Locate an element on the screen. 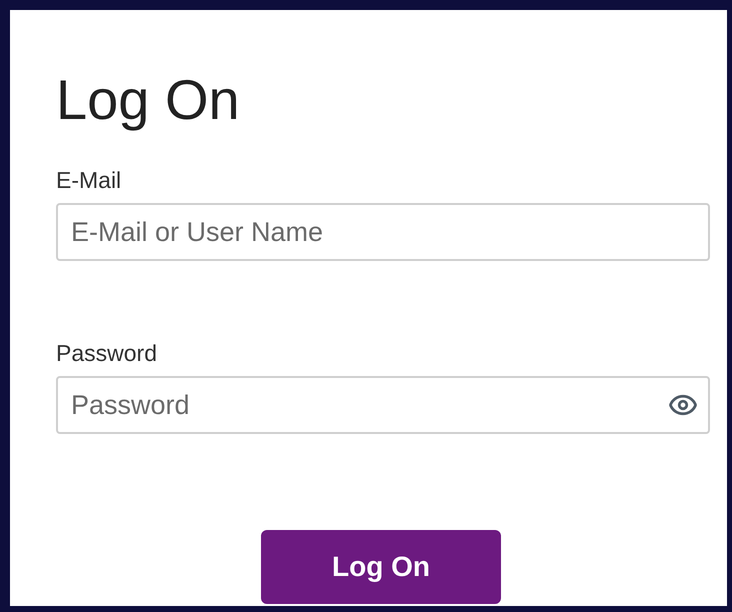 The image size is (732, 612). log-on-button: Log On is located at coordinates (381, 567).